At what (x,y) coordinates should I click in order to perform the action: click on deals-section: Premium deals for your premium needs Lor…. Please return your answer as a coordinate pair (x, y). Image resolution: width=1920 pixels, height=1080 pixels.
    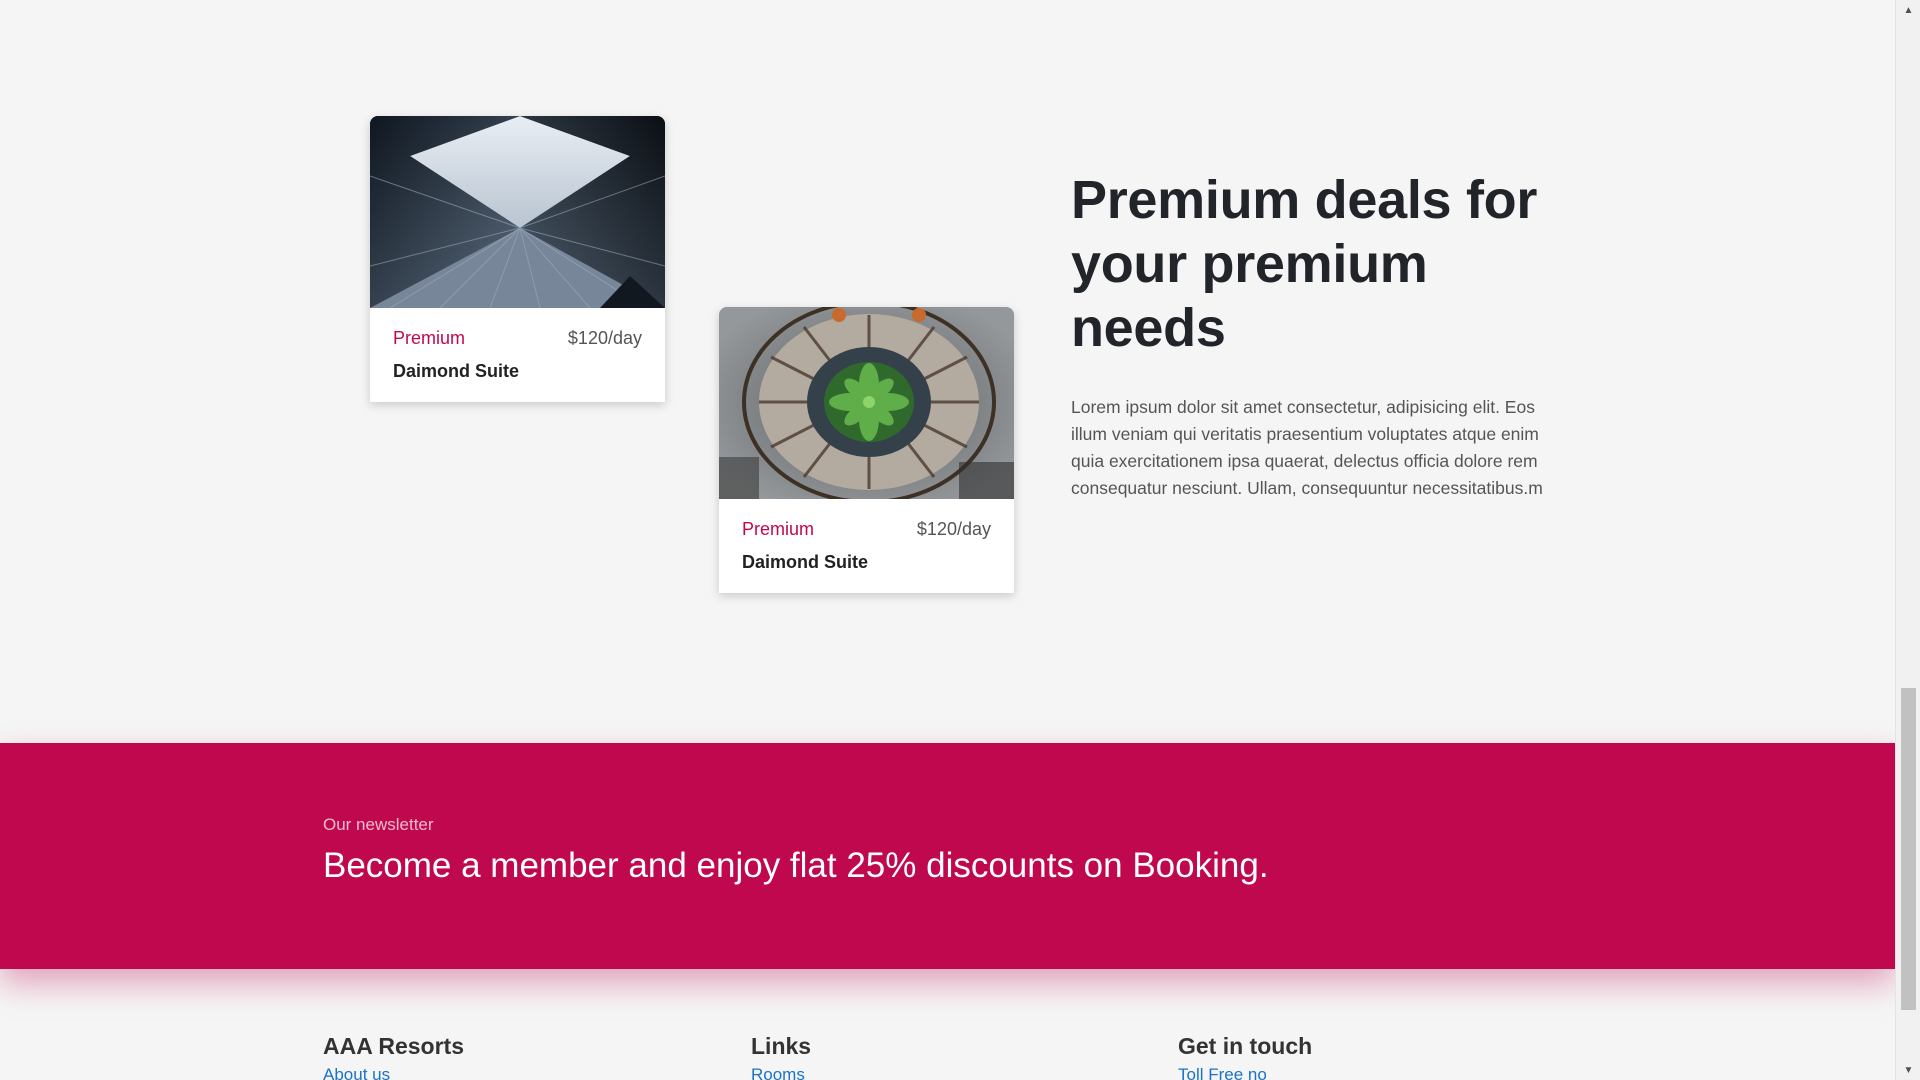
    Looking at the image, I should click on (1321, 335).